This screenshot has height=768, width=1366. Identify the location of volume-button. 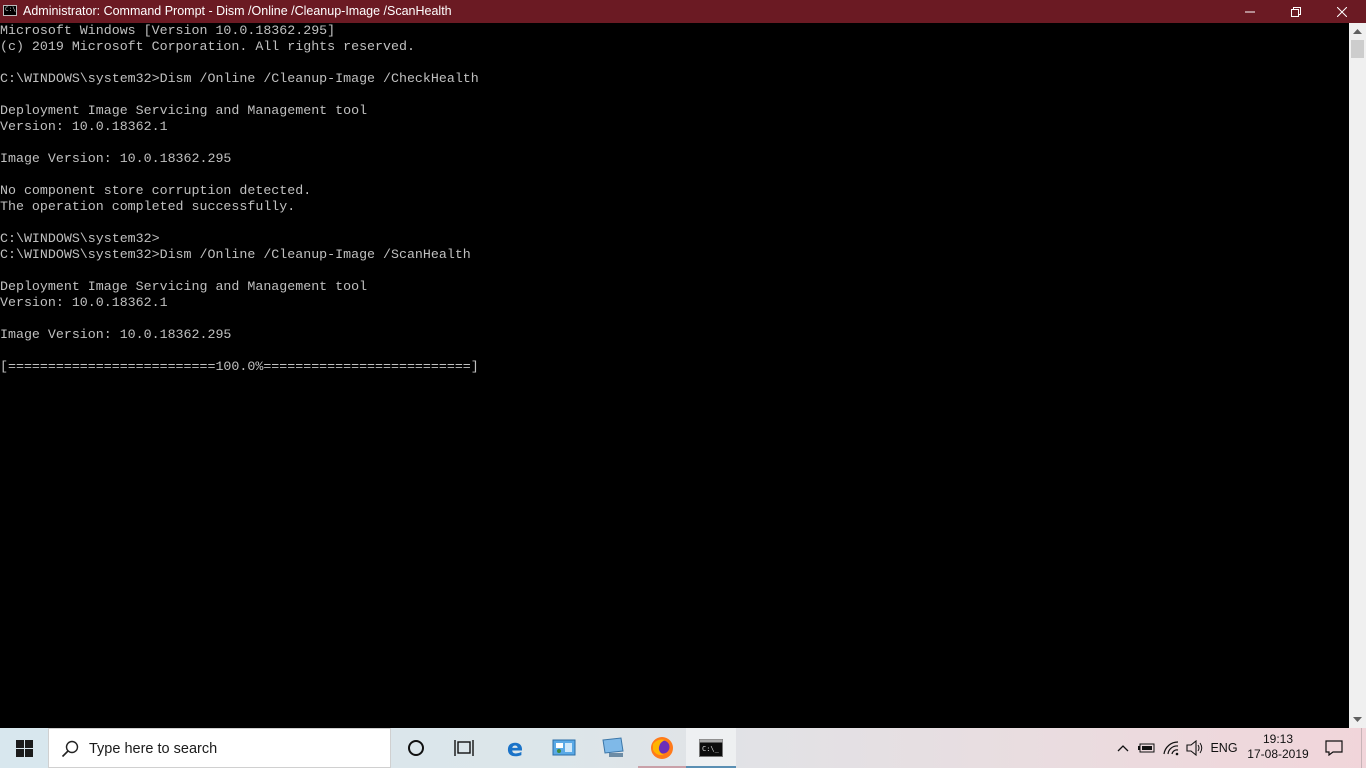
(1195, 748).